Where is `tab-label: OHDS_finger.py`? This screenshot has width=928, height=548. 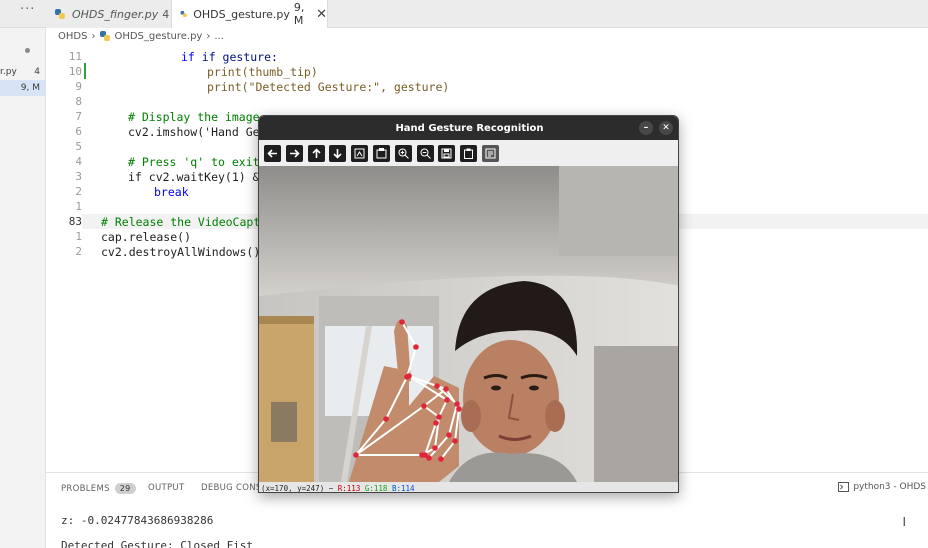 tab-label: OHDS_finger.py is located at coordinates (115, 14).